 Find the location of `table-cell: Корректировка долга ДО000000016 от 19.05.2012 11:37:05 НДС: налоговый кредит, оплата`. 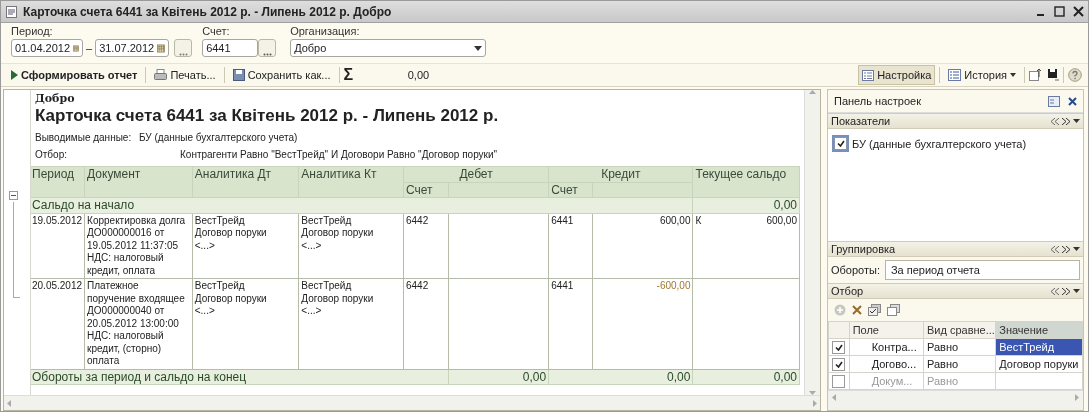

table-cell: Корректировка долга ДО000000016 от 19.05.2012 11:37:05 НДС: налоговый кредит, оплата is located at coordinates (138, 246).